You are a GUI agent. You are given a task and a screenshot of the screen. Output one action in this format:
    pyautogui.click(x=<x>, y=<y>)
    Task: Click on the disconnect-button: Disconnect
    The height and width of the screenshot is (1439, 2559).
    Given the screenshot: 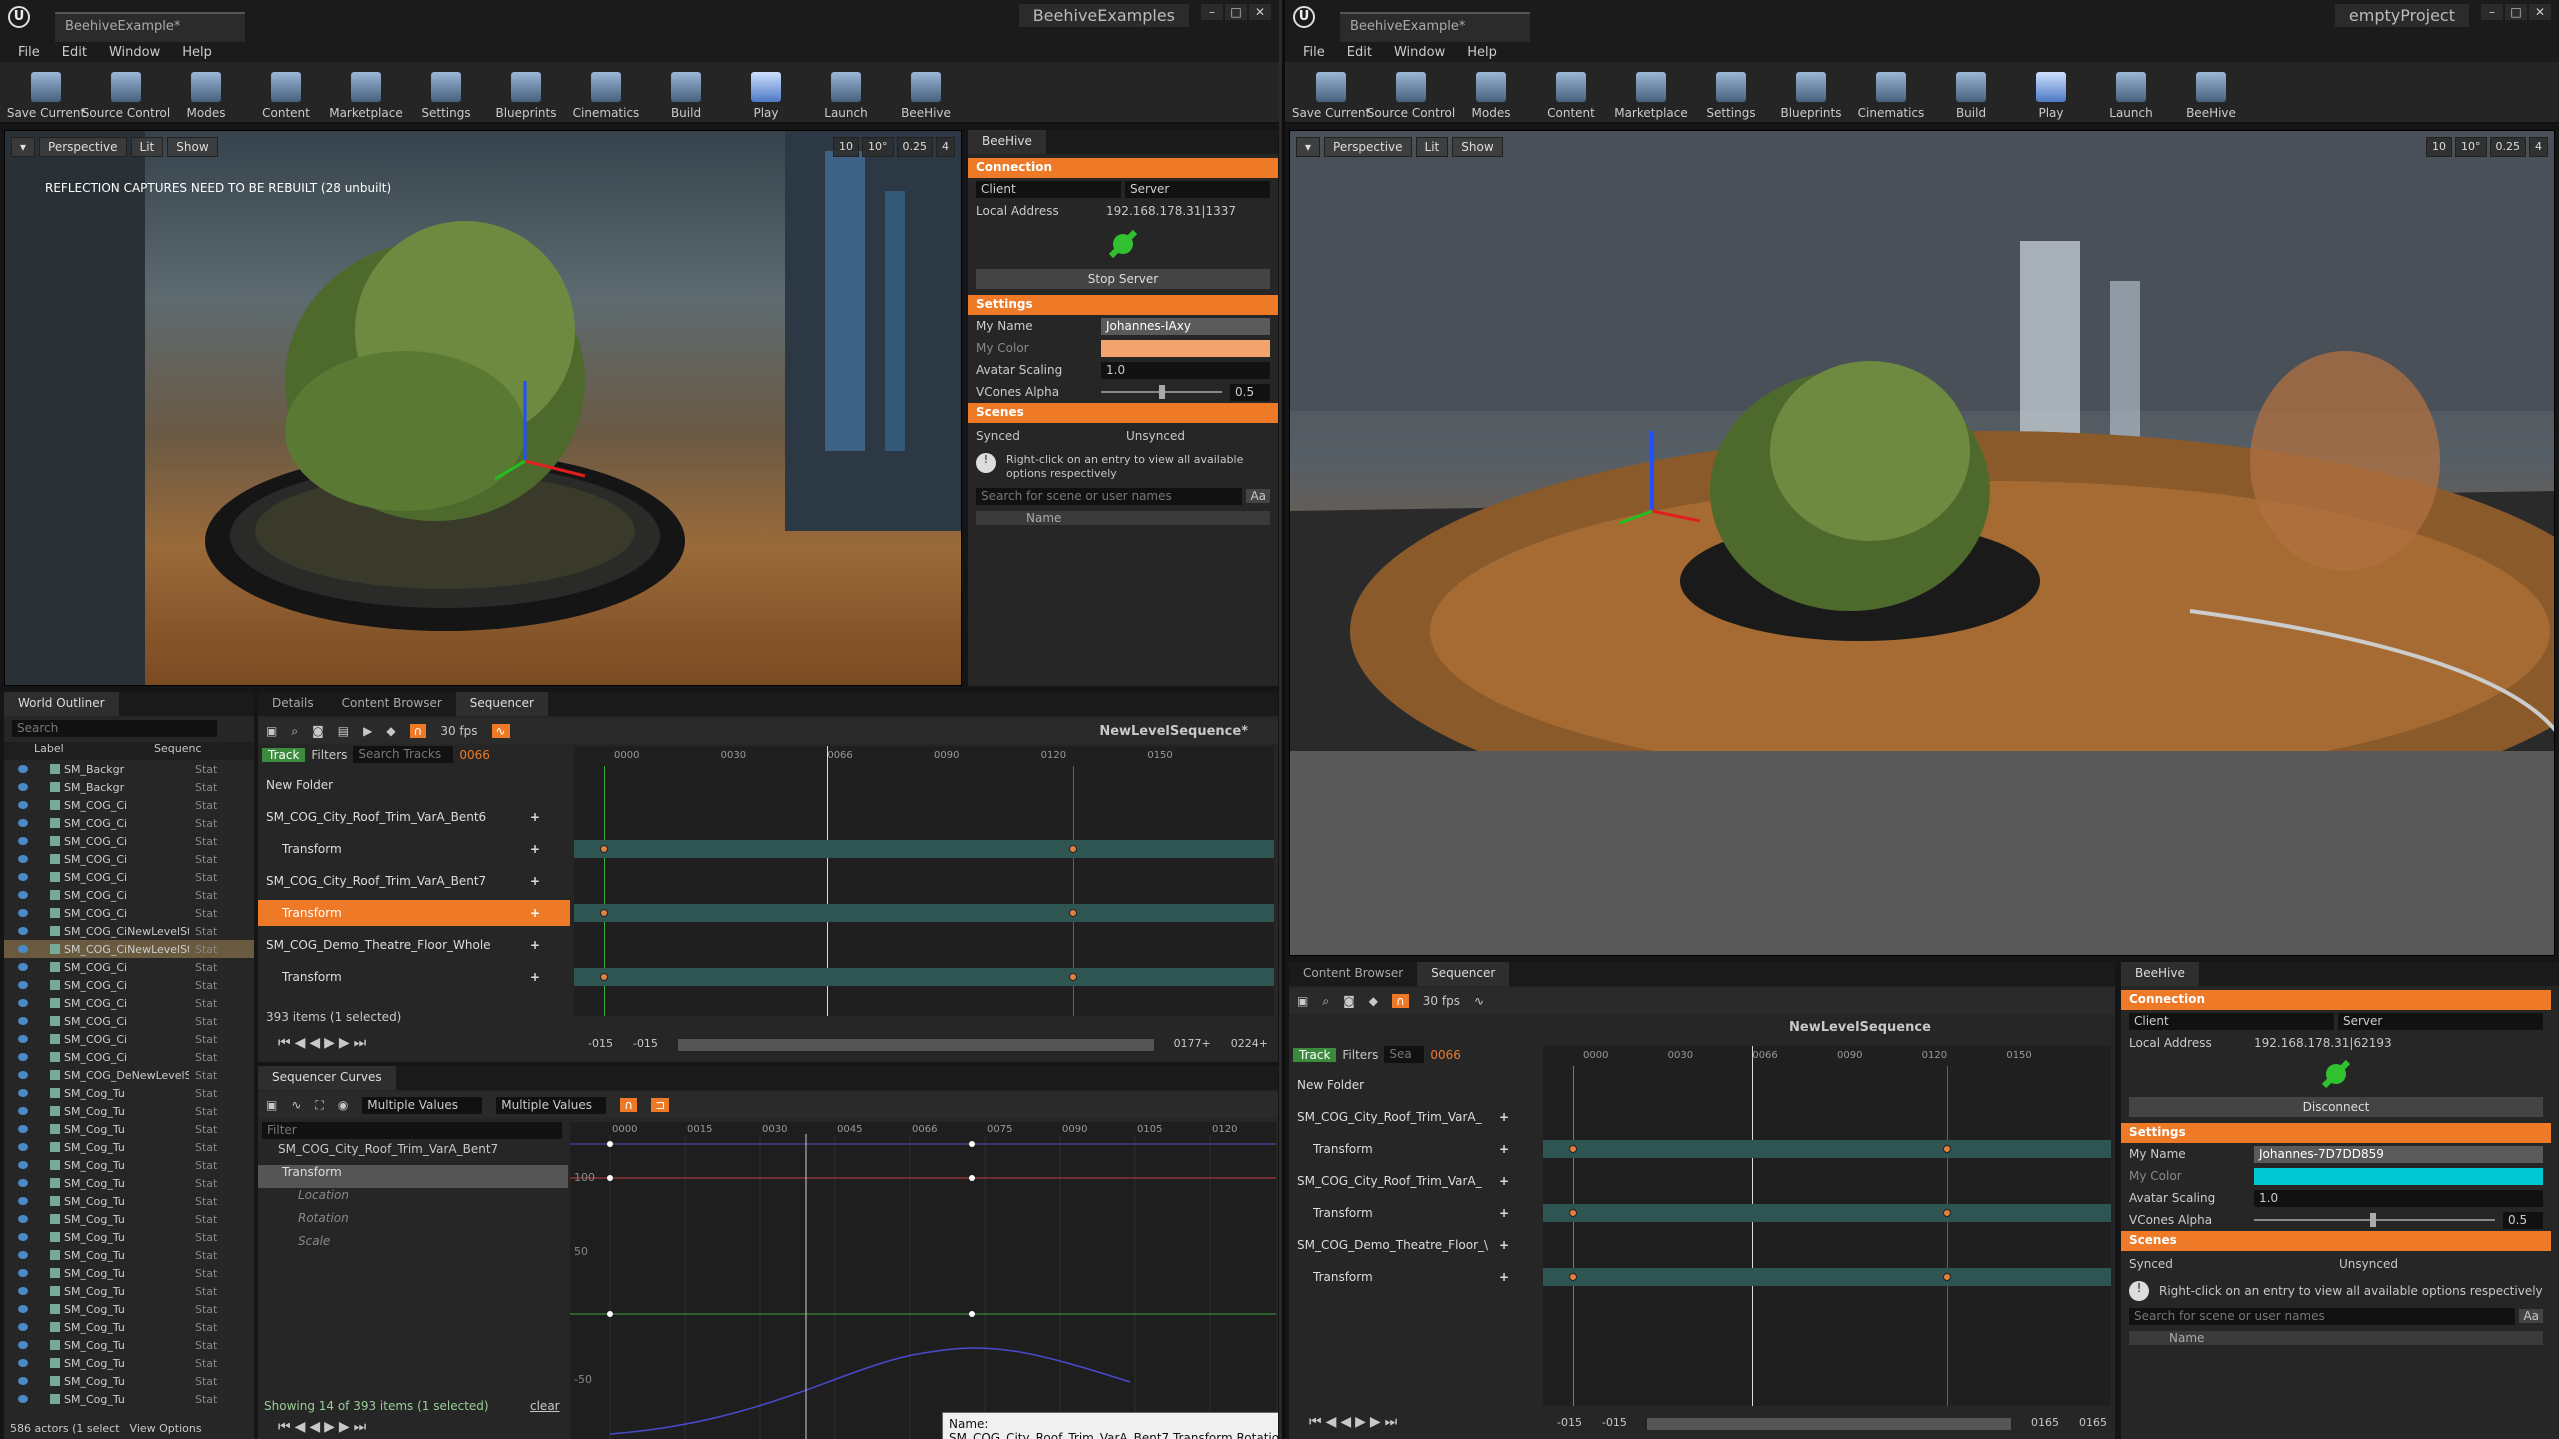 What is the action you would take?
    pyautogui.click(x=2336, y=1107)
    